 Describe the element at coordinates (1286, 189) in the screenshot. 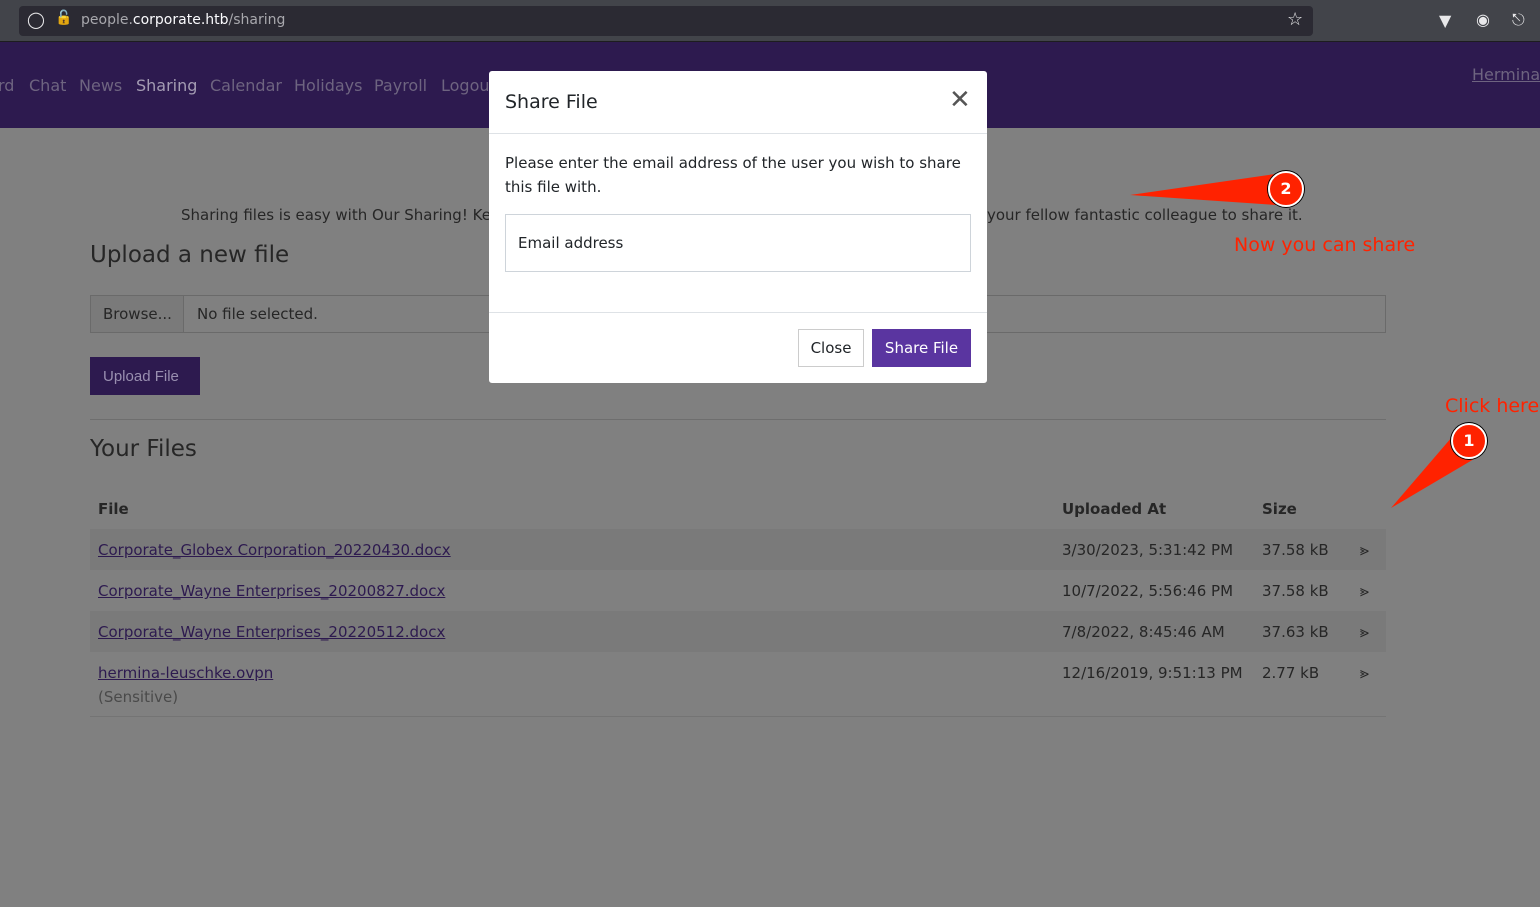

I see `annotation-badge-2: 2` at that location.